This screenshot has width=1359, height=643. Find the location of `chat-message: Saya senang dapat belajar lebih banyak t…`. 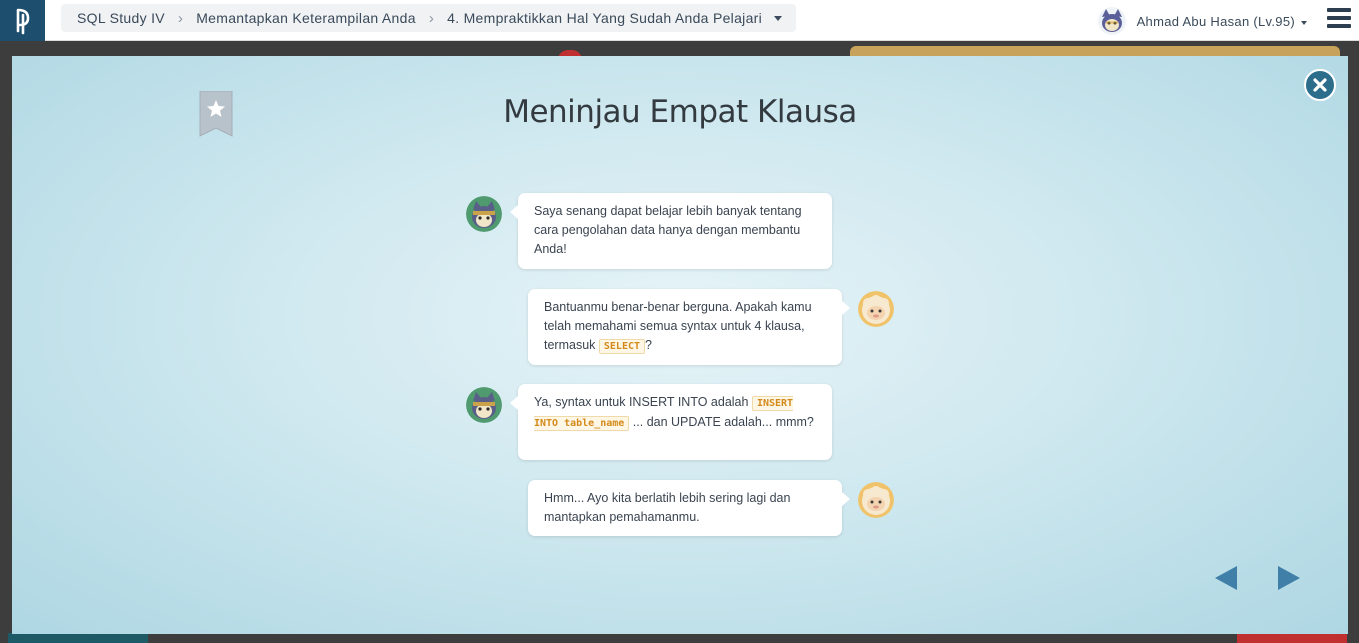

chat-message: Saya senang dapat belajar lebih banyak t… is located at coordinates (671, 231).